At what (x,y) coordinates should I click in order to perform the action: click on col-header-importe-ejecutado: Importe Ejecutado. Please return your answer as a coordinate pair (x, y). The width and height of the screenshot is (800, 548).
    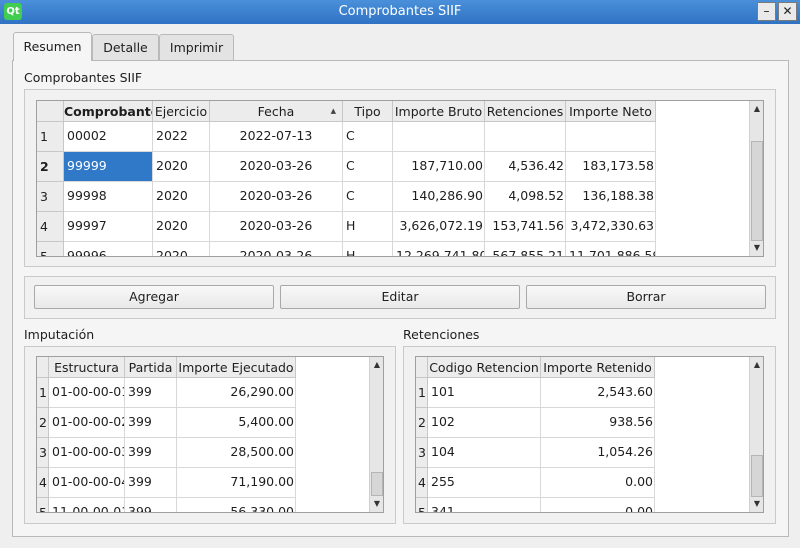
    Looking at the image, I should click on (236, 367).